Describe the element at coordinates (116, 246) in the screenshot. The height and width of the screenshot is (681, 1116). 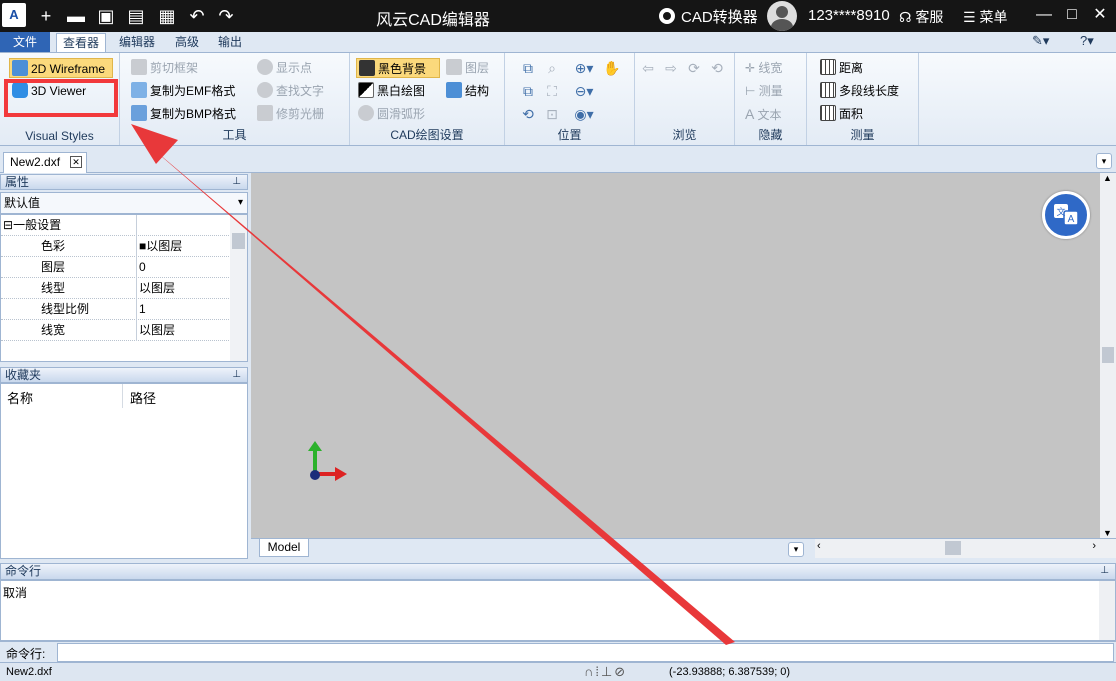
I see `property-row: 色彩 ■以图层` at that location.